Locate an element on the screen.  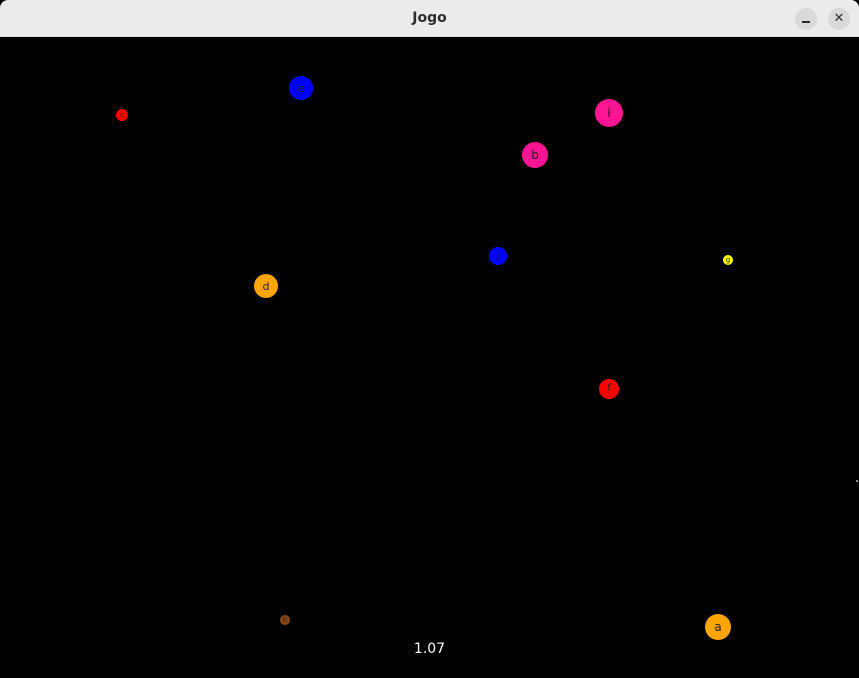
window-title: Jogo is located at coordinates (429, 18).